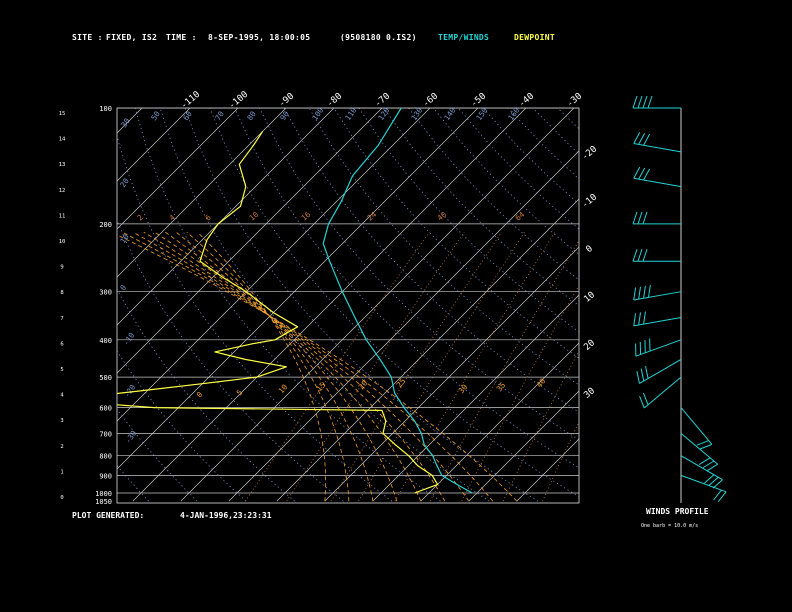  I want to click on moist-adiabat-line, so click(281, 366).